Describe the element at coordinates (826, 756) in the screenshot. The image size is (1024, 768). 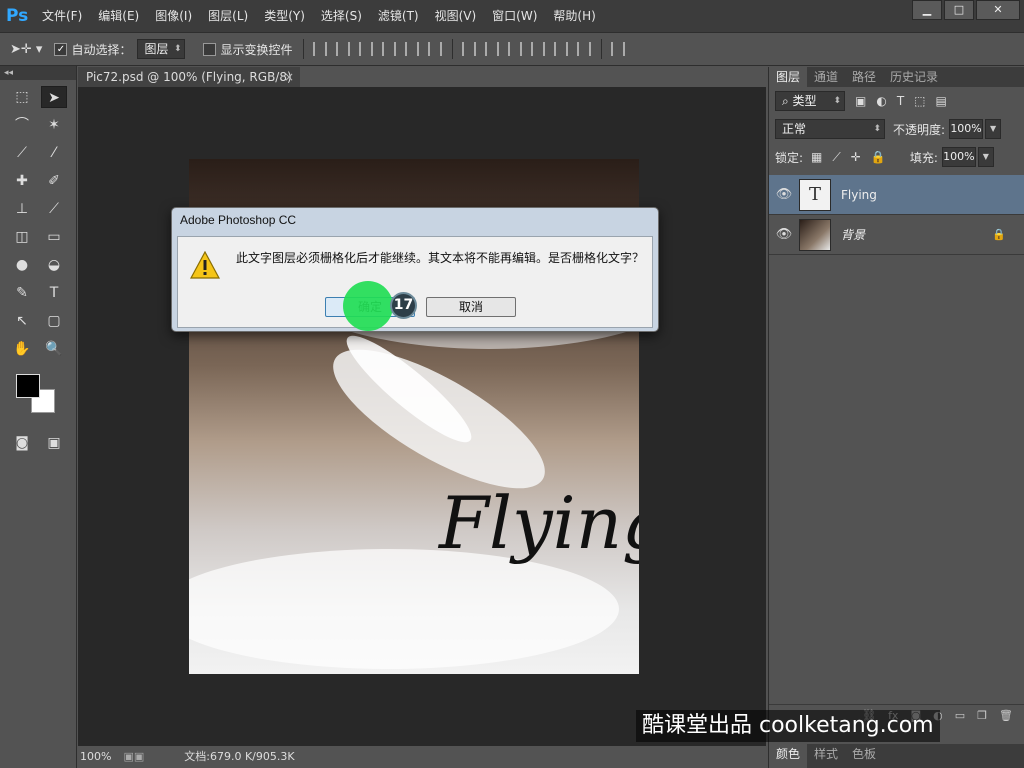
I see `tab-styles: 样式` at that location.